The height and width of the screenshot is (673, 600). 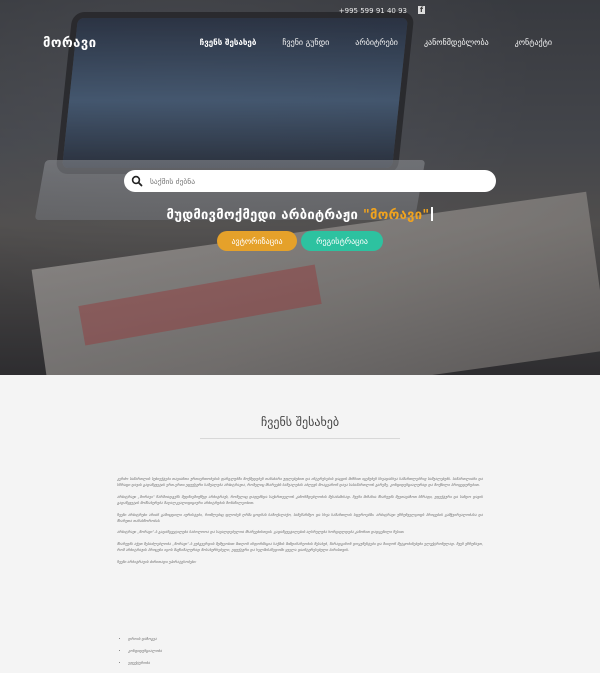 I want to click on nav-item-team: ჩვენი გუნდი, so click(x=305, y=42).